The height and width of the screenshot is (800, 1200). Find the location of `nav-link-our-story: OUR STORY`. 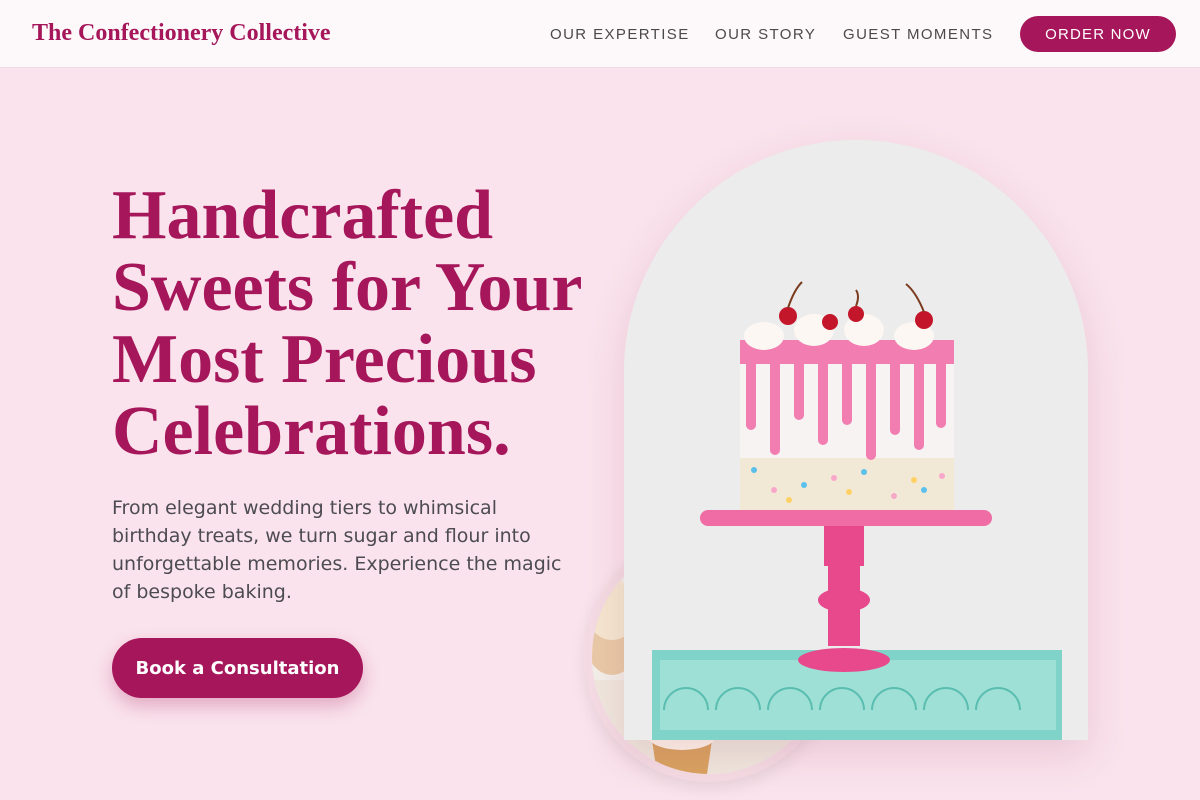

nav-link-our-story: OUR STORY is located at coordinates (765, 34).